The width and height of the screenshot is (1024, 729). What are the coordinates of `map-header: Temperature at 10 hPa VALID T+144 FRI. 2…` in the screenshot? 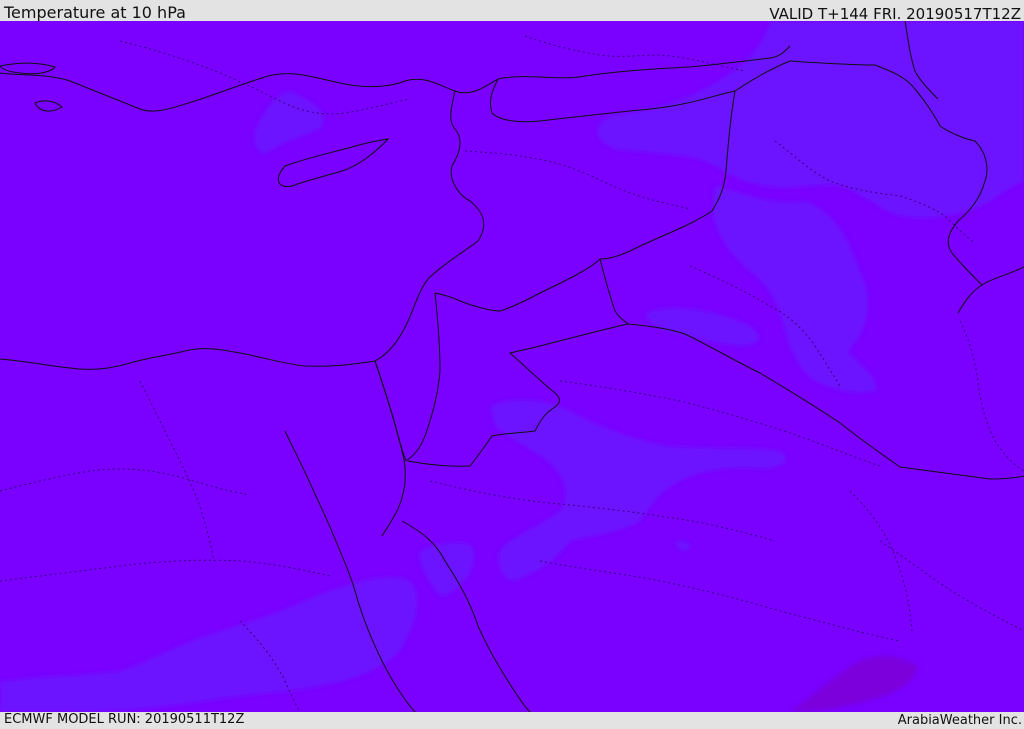 It's located at (512, 11).